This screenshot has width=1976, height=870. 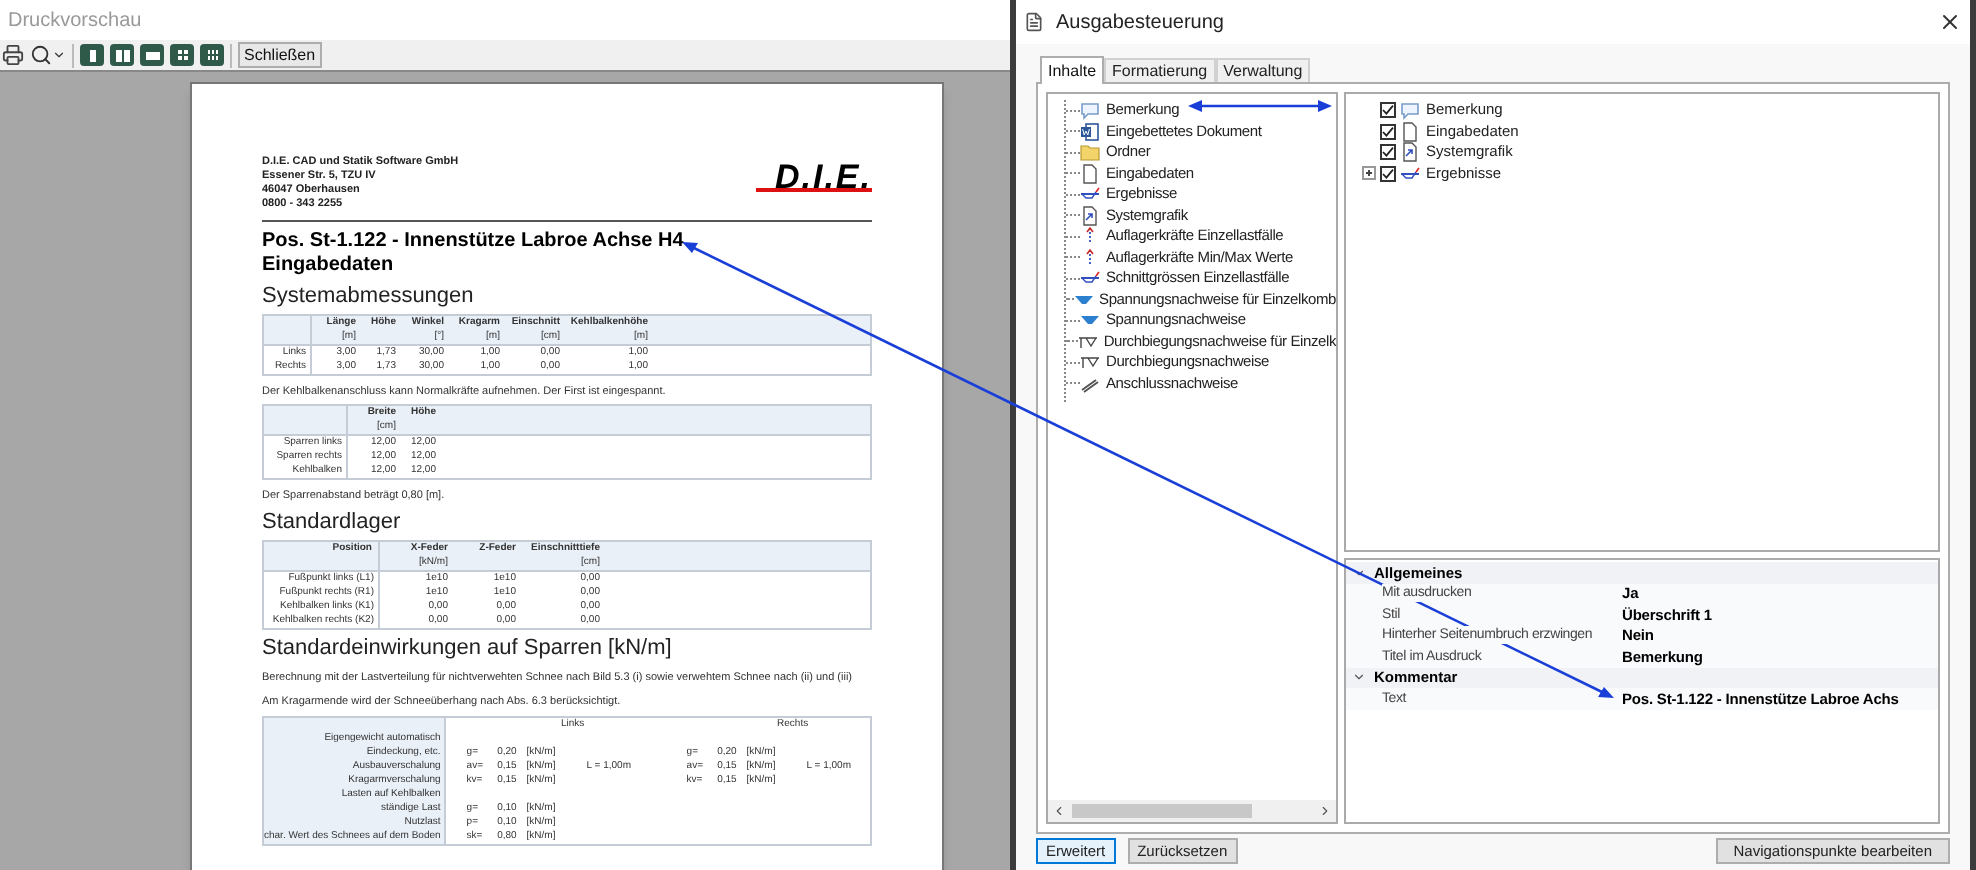 What do you see at coordinates (59, 55) in the screenshot?
I see `caret-icon` at bounding box center [59, 55].